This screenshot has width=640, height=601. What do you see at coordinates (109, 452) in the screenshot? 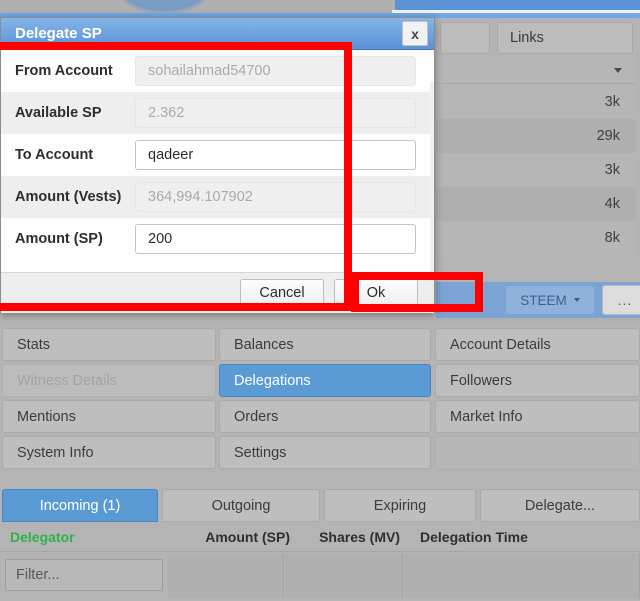
I see `nav-item-system-info: System Info` at bounding box center [109, 452].